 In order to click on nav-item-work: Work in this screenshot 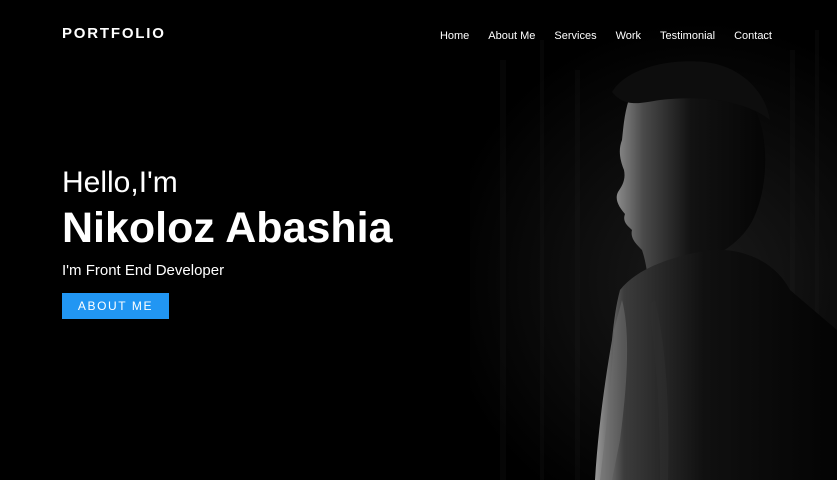, I will do `click(628, 35)`.